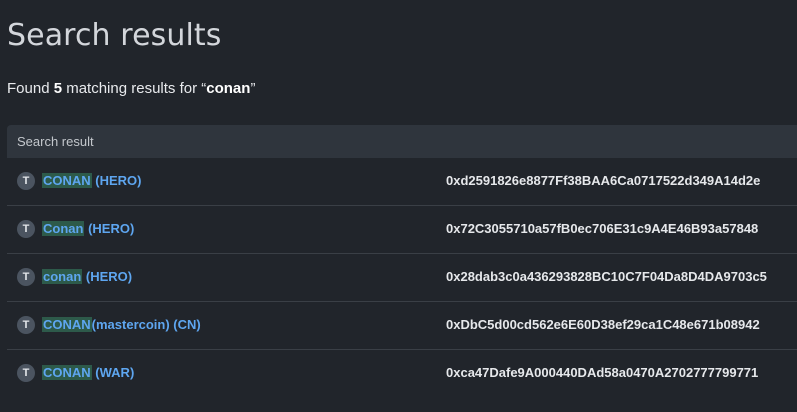 This screenshot has height=412, width=797. I want to click on summary-prefix: Found, so click(30, 88).